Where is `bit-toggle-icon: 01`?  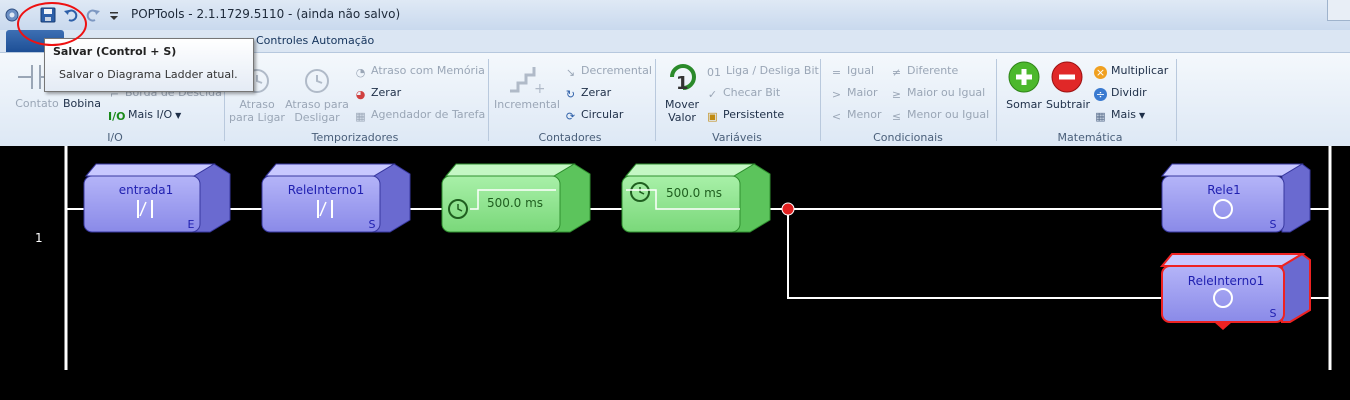
bit-toggle-icon: 01 is located at coordinates (714, 72).